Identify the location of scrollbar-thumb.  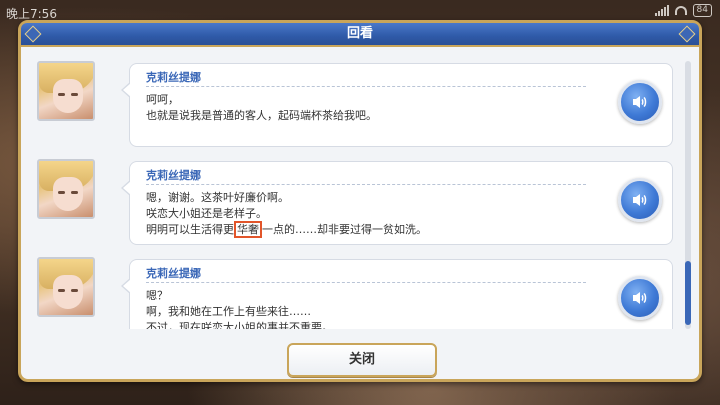
(688, 293).